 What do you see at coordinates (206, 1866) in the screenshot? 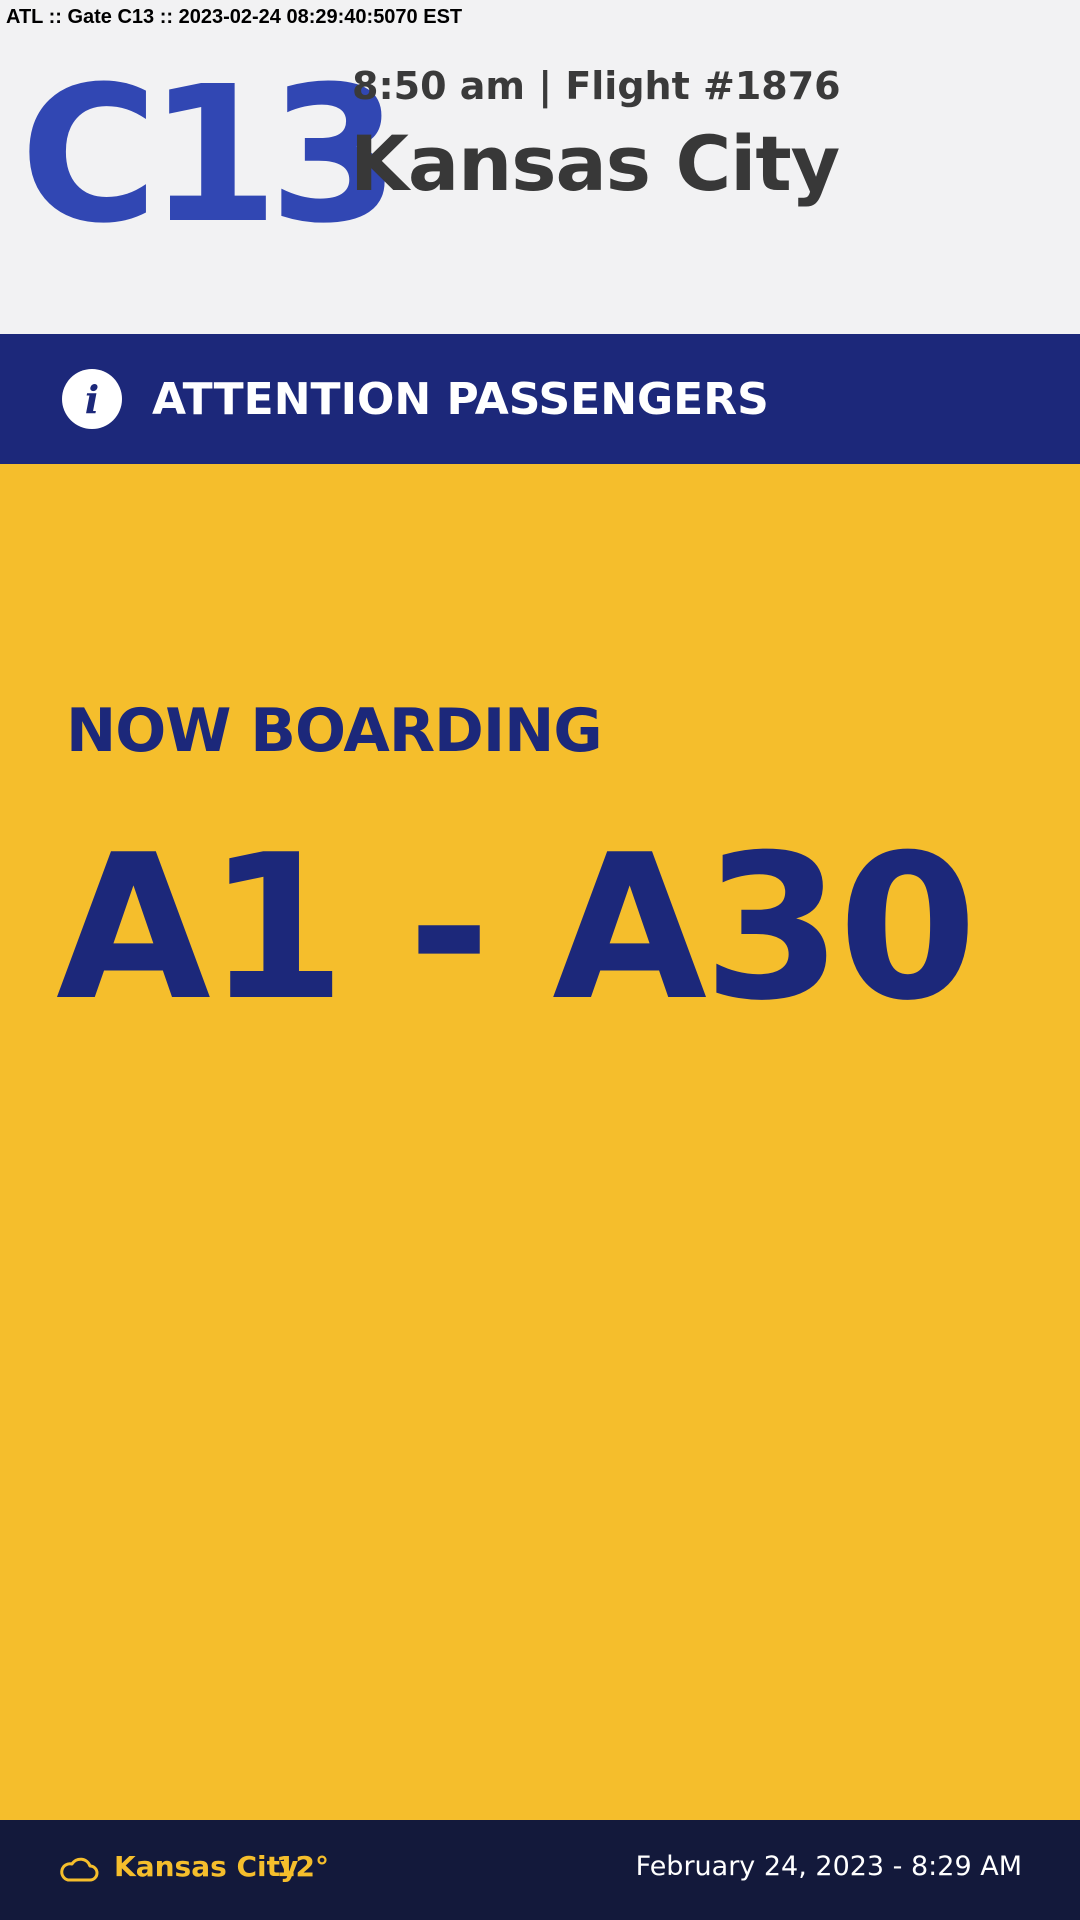
I see `weather-city: Kansas City` at bounding box center [206, 1866].